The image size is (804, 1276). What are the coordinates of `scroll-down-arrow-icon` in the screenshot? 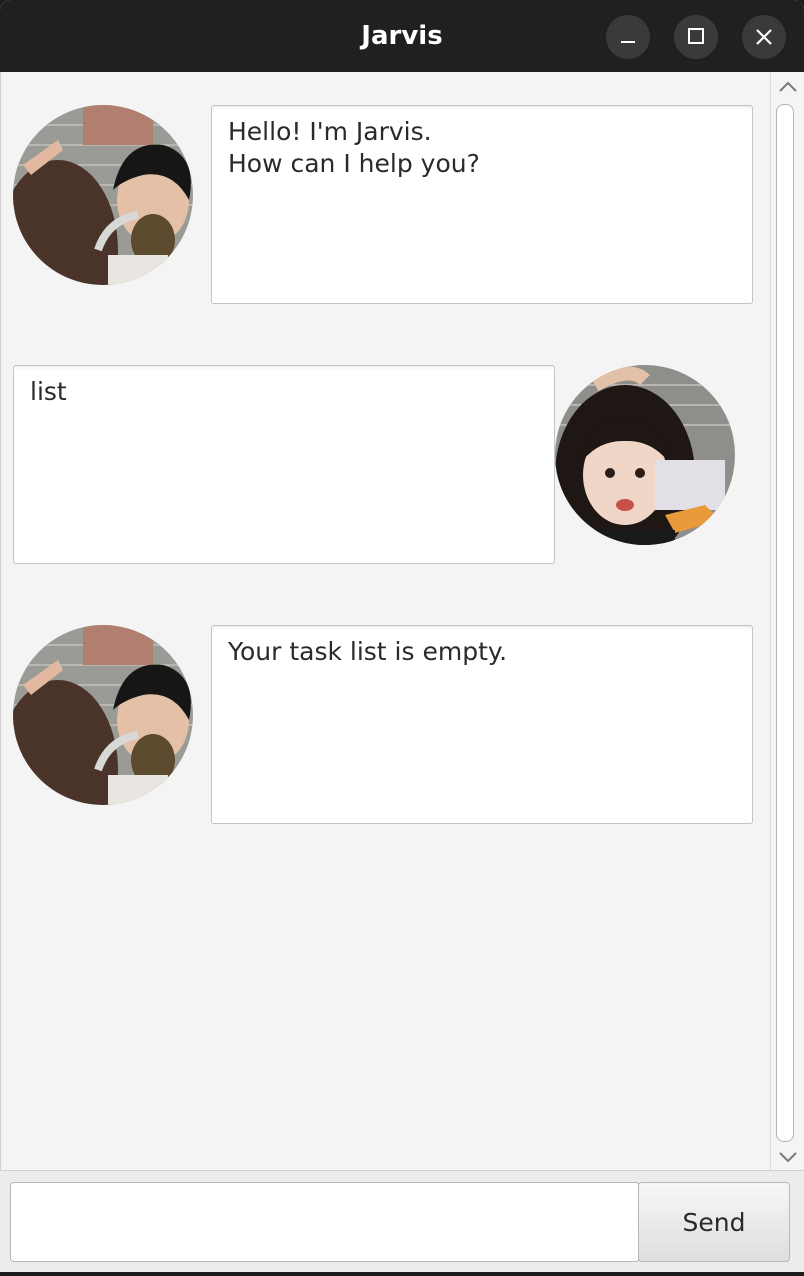 It's located at (788, 1157).